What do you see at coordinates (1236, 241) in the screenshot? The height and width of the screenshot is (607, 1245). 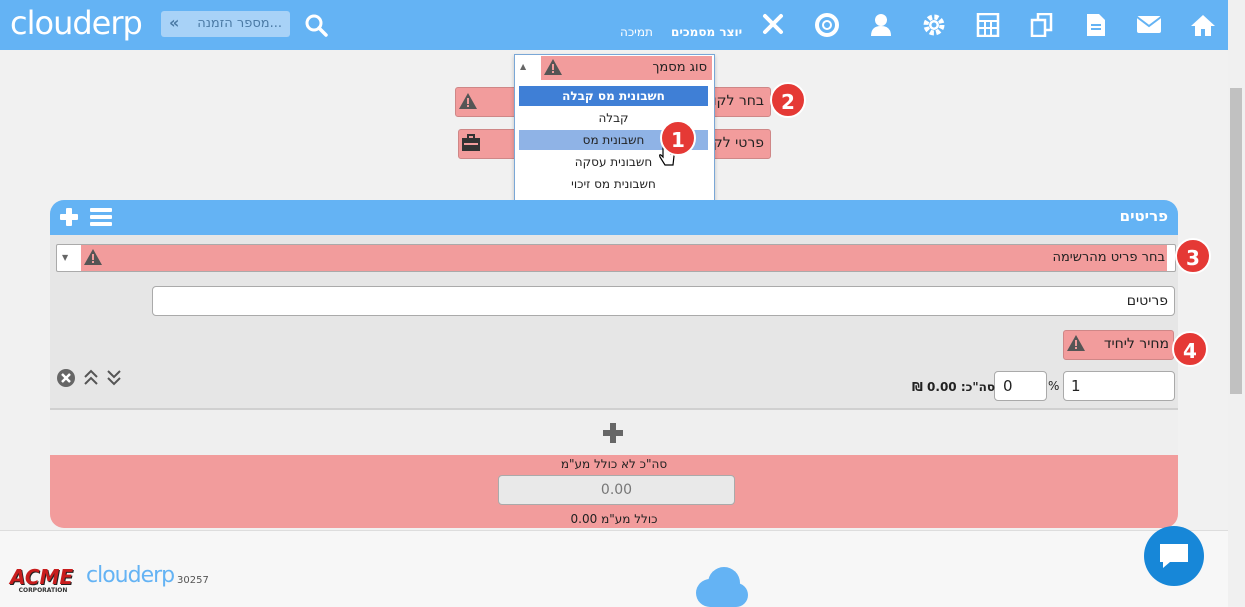 I see `scrollbar-thumb` at bounding box center [1236, 241].